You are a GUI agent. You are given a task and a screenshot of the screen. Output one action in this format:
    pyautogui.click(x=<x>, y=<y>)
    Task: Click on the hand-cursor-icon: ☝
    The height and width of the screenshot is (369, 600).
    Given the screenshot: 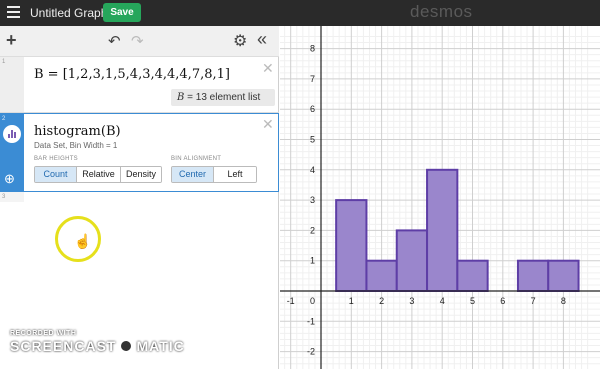 What is the action you would take?
    pyautogui.click(x=83, y=241)
    